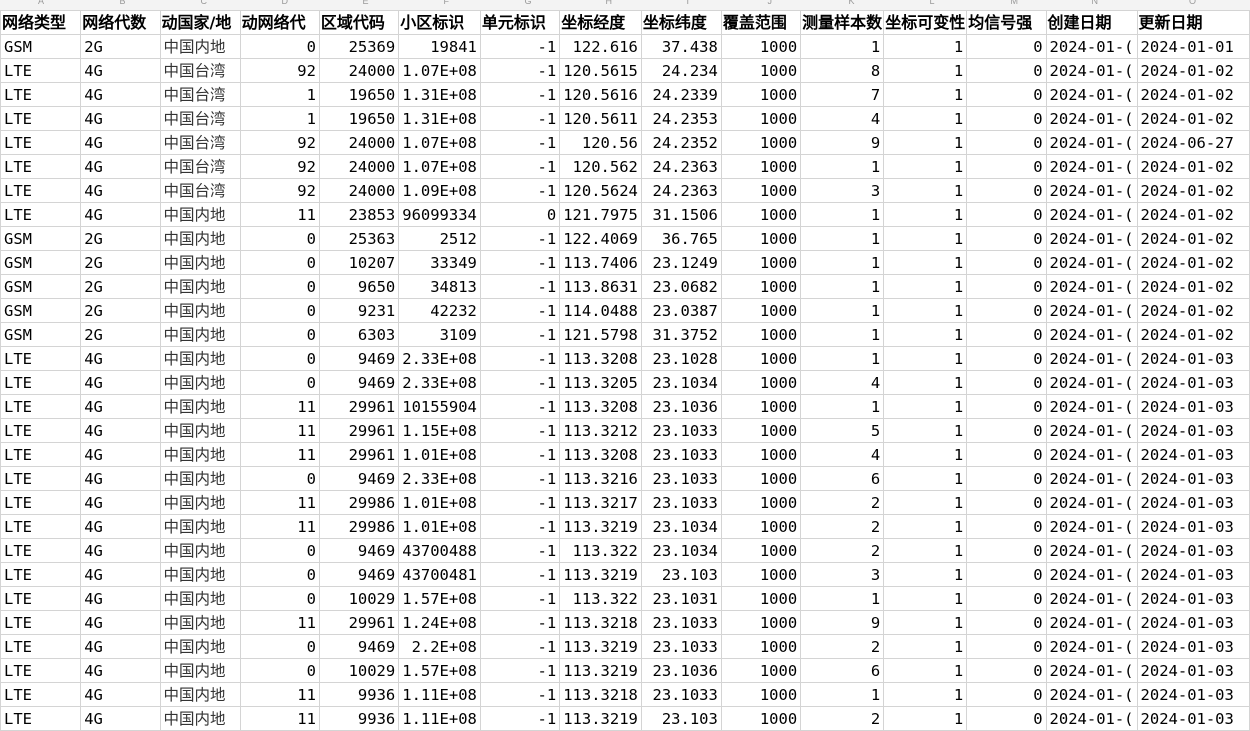 The image size is (1250, 731). I want to click on table-cell: 8, so click(842, 70).